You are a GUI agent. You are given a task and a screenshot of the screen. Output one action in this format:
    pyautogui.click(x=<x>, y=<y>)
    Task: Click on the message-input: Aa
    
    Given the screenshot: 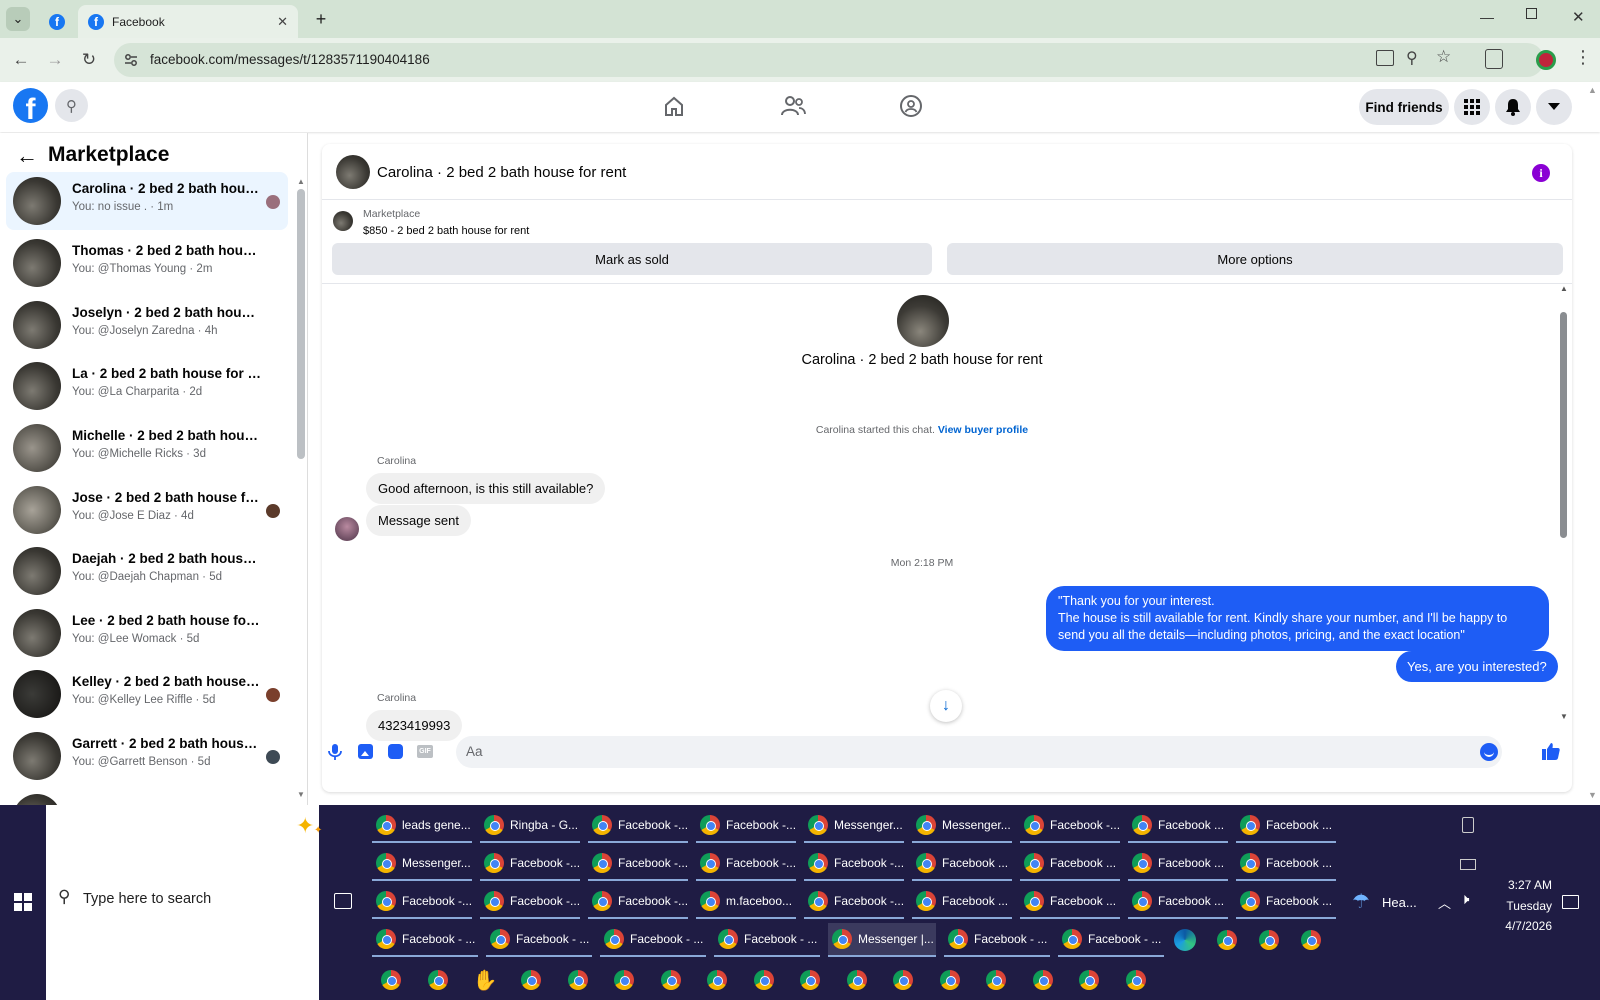 What is the action you would take?
    pyautogui.click(x=979, y=752)
    